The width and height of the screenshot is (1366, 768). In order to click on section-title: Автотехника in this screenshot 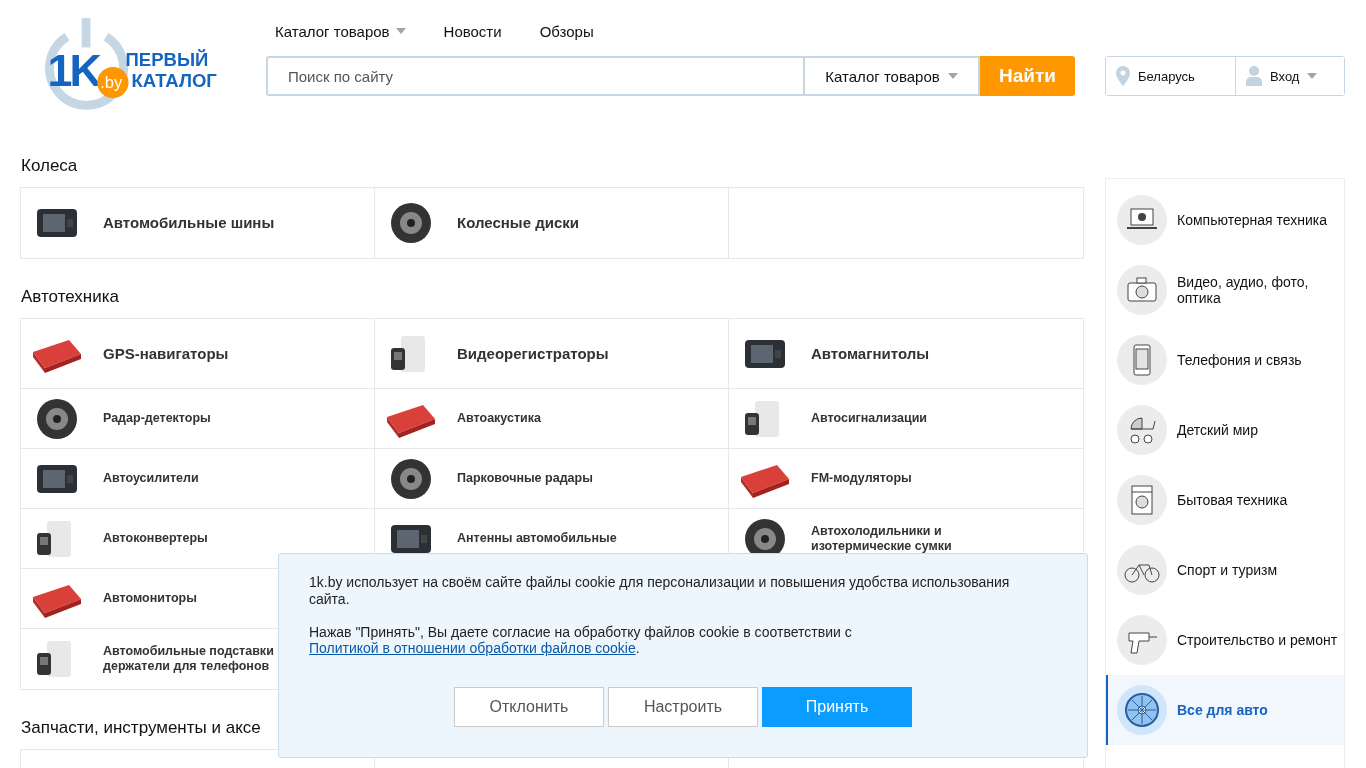, I will do `click(70, 297)`.